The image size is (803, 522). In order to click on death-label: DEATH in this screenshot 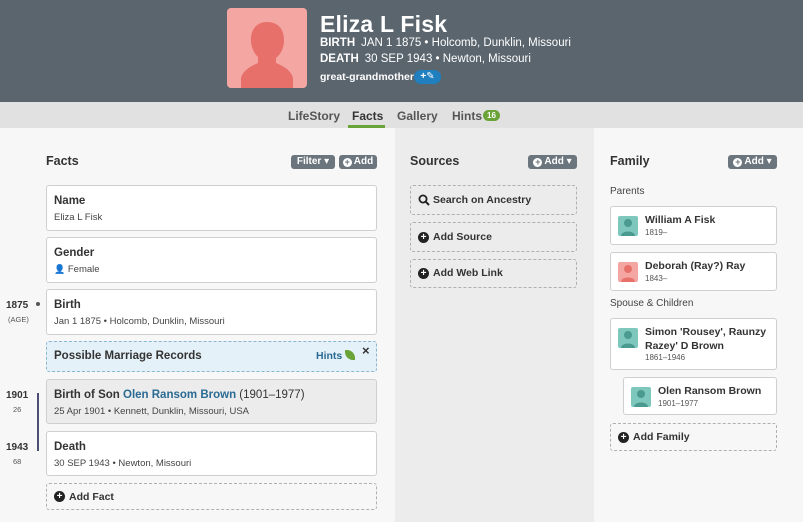, I will do `click(339, 59)`.